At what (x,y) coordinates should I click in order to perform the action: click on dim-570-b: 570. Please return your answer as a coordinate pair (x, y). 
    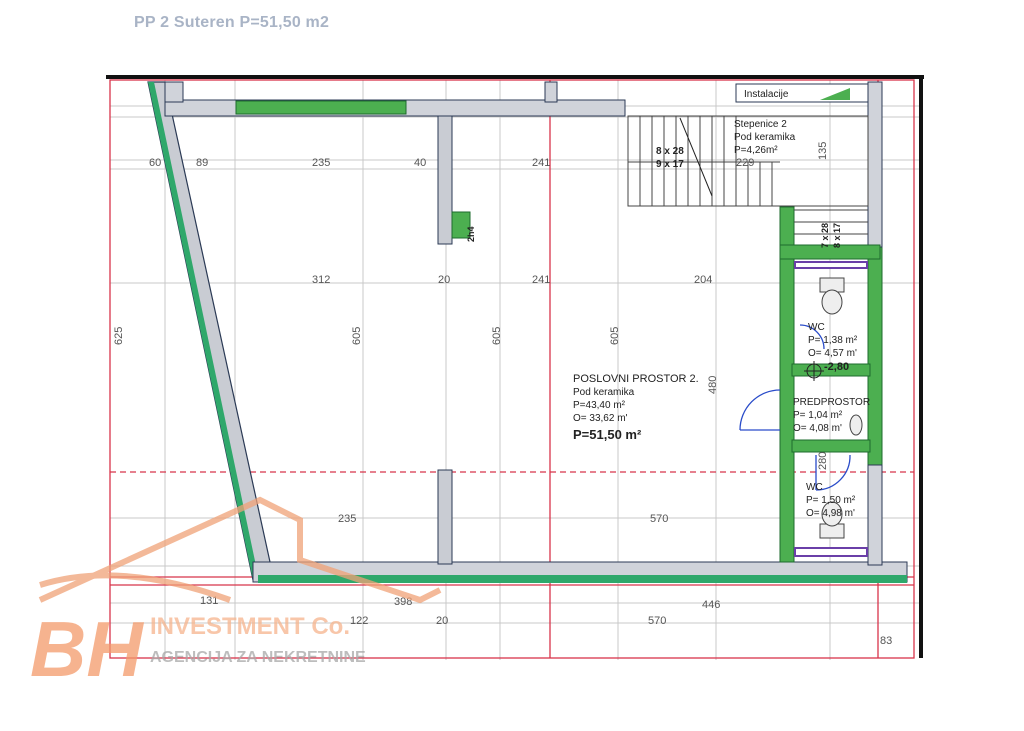
    Looking at the image, I should click on (657, 621).